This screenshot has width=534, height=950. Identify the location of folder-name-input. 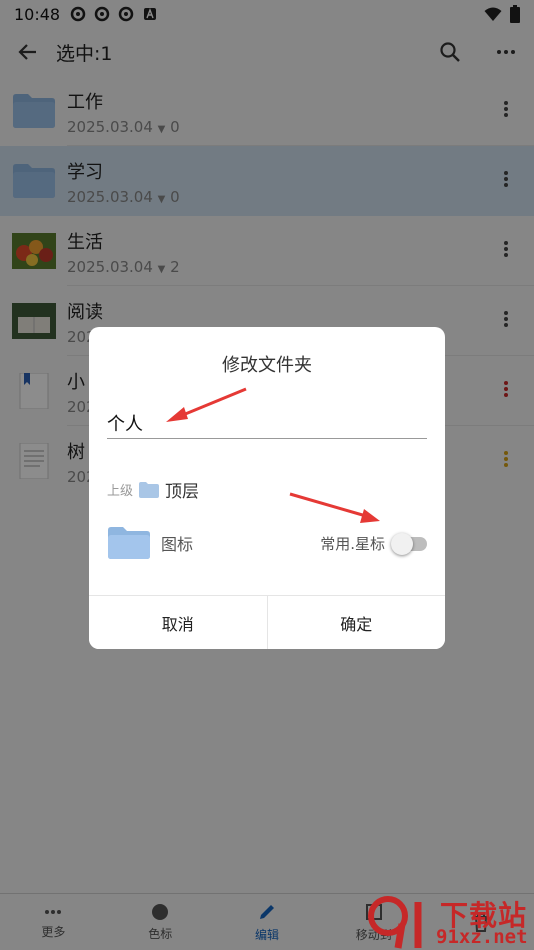
(267, 423).